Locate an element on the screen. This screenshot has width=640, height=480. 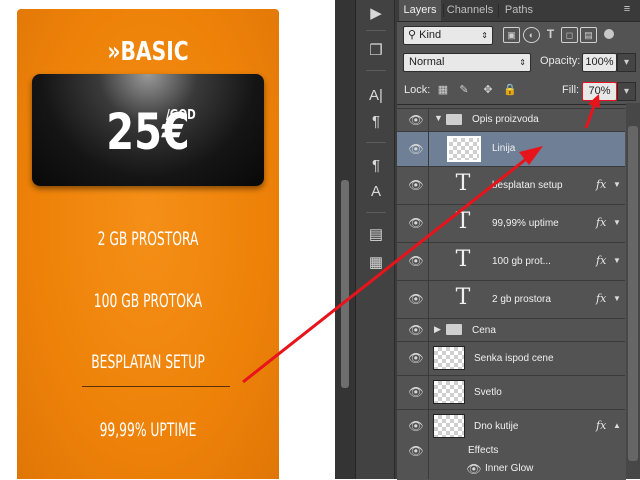
layer-row is located at coordinates (511, 392).